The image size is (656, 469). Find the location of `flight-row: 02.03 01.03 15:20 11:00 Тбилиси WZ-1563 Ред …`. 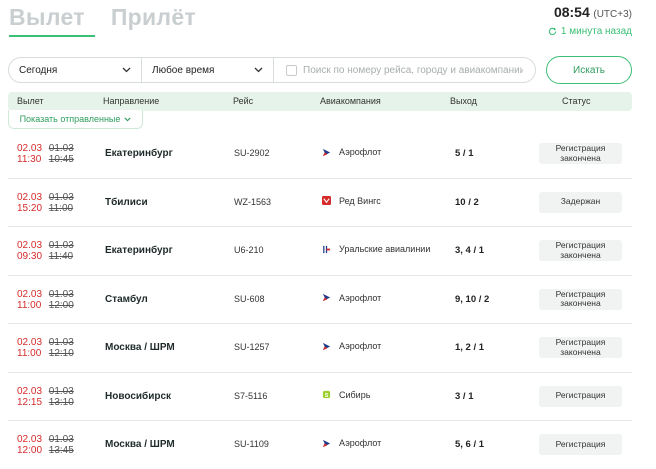

flight-row: 02.03 01.03 15:20 11:00 Тбилиси WZ-1563 Ред … is located at coordinates (320, 203).